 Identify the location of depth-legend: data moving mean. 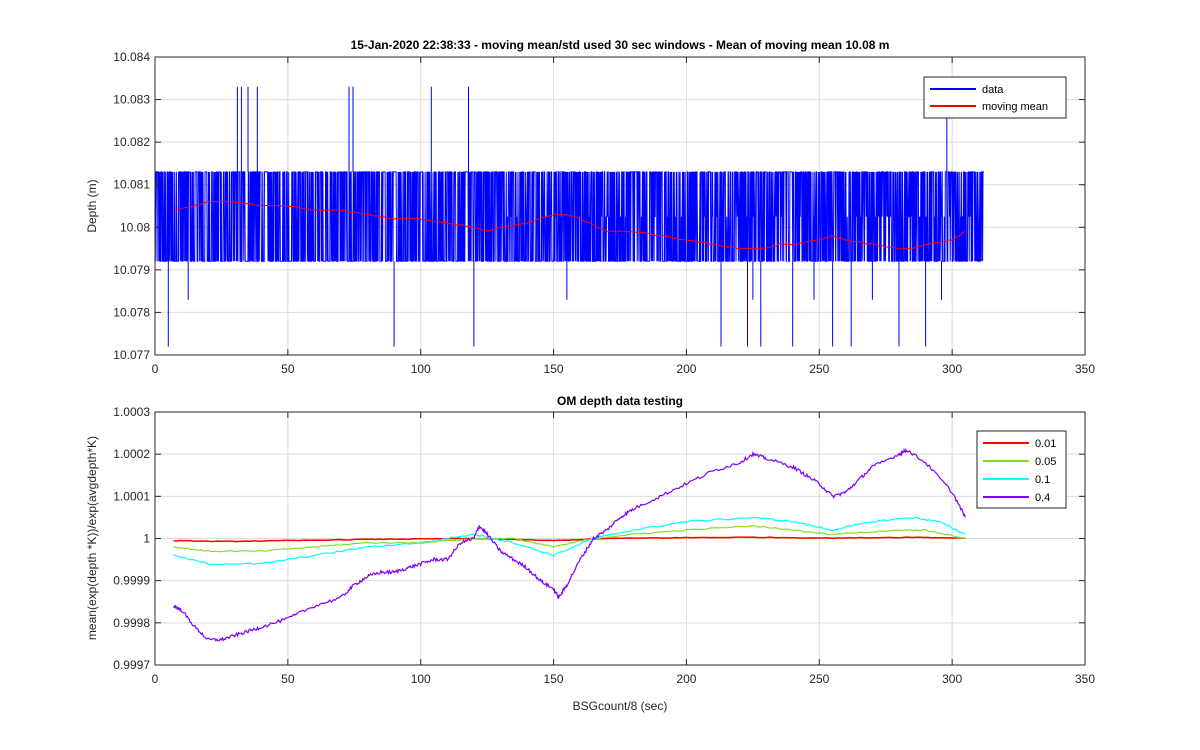
(995, 97).